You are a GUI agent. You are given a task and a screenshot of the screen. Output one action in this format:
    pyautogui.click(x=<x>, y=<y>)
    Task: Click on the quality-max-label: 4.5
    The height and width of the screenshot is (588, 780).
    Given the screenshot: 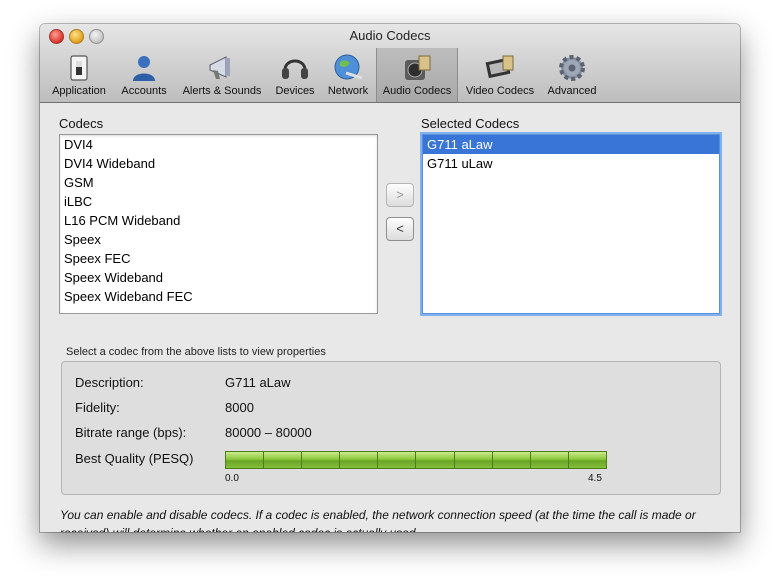 What is the action you would take?
    pyautogui.click(x=595, y=478)
    